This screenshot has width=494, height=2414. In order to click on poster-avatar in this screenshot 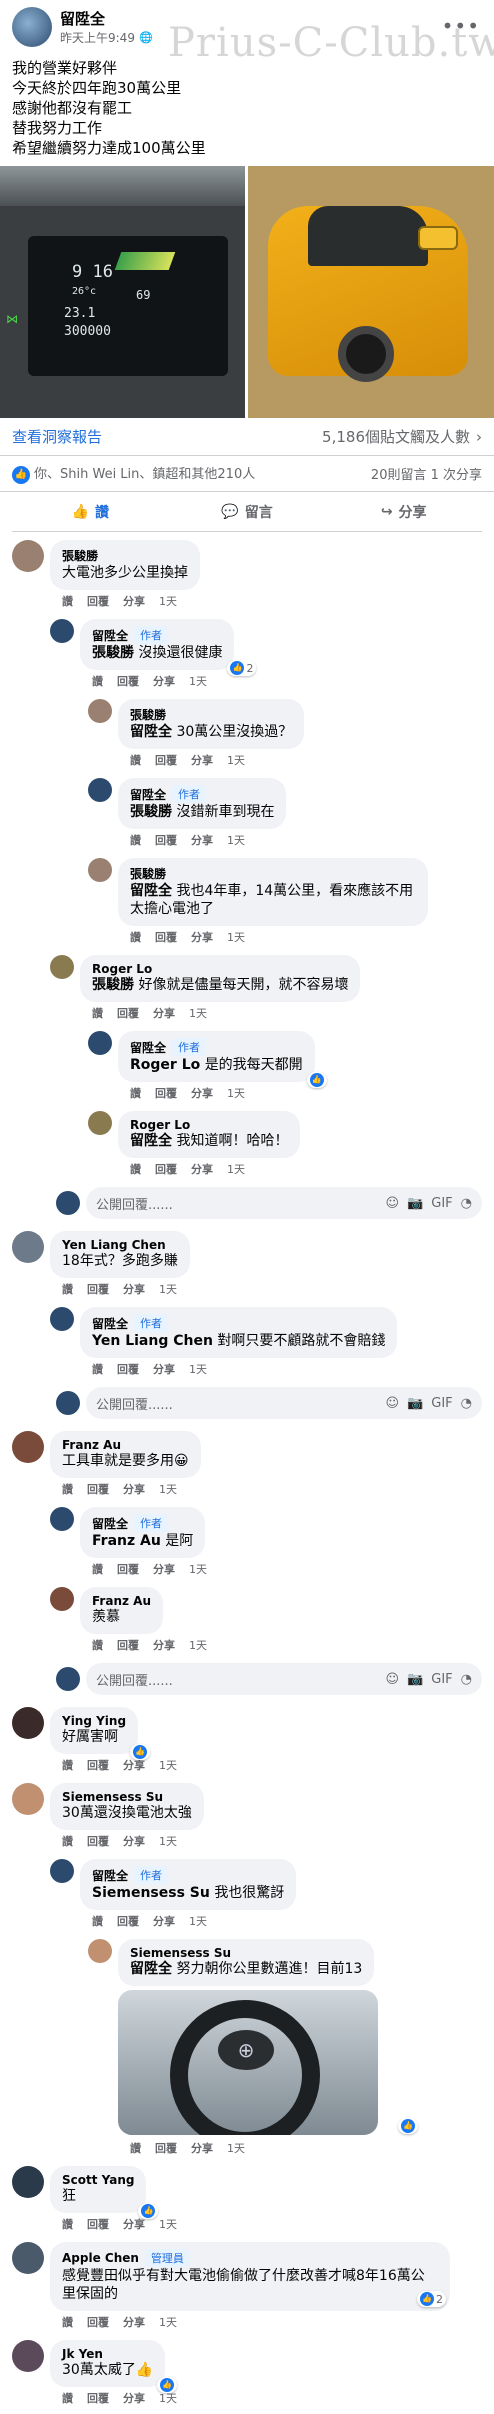, I will do `click(32, 27)`.